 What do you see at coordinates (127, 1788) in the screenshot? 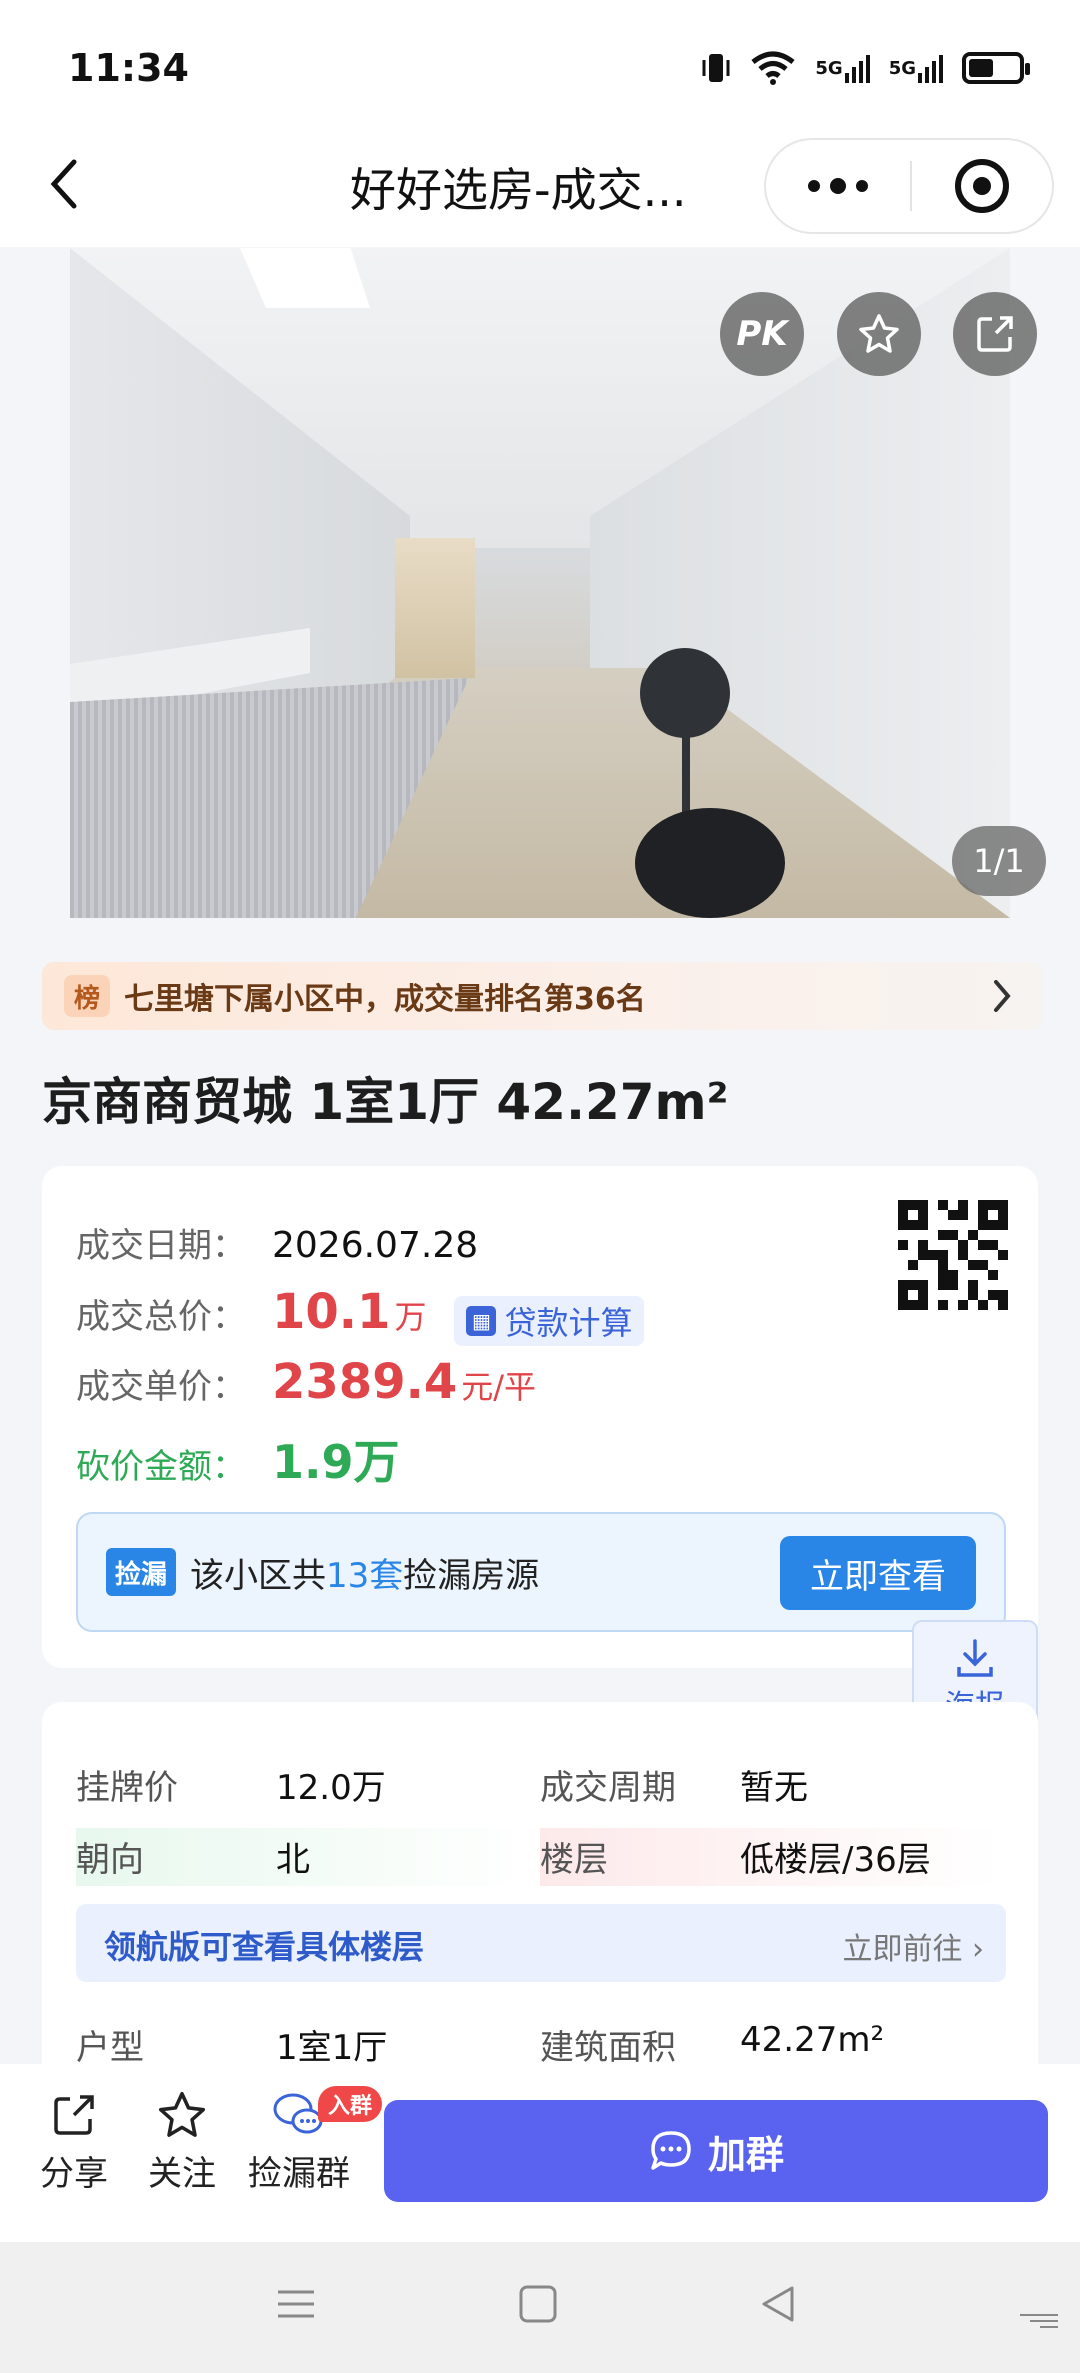
I see `listing-price-label: 挂牌价` at bounding box center [127, 1788].